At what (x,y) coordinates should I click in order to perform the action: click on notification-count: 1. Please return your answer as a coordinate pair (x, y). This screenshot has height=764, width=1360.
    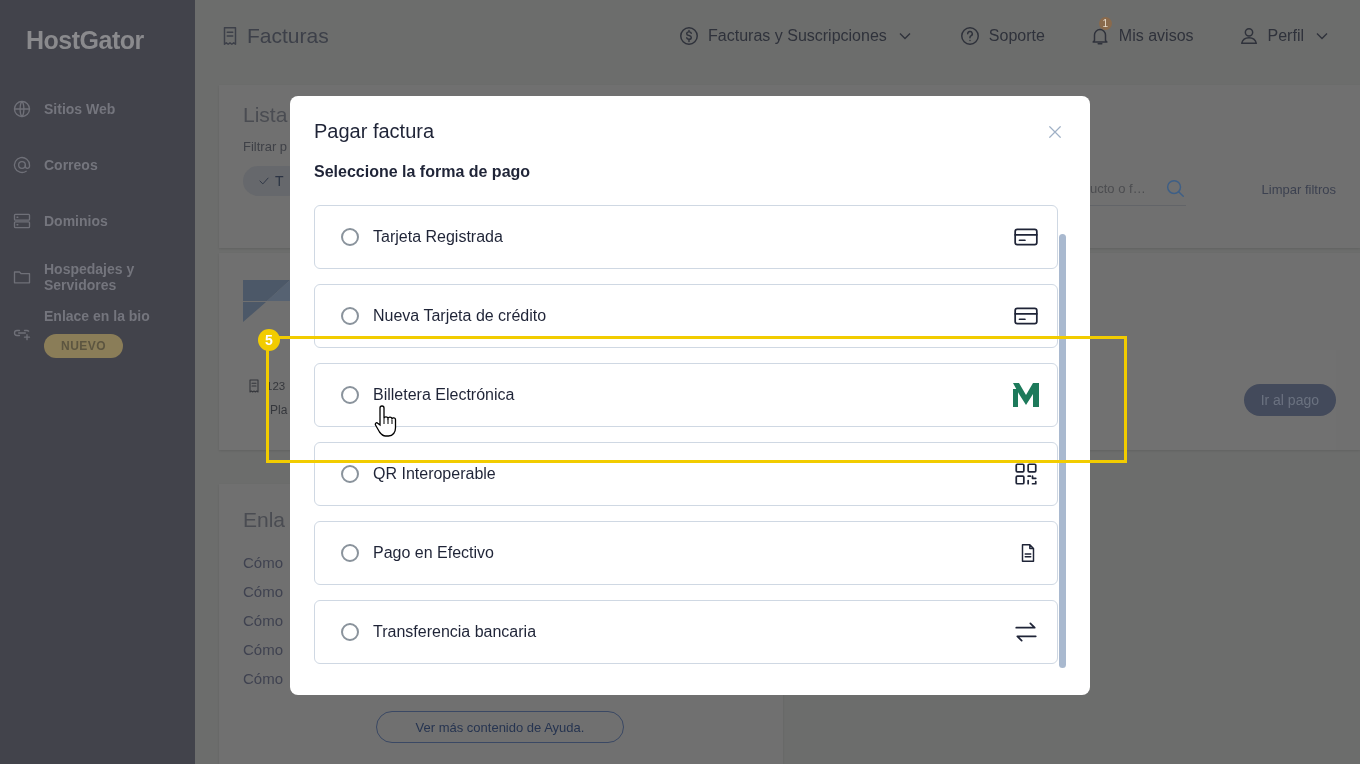
    Looking at the image, I should click on (1105, 23).